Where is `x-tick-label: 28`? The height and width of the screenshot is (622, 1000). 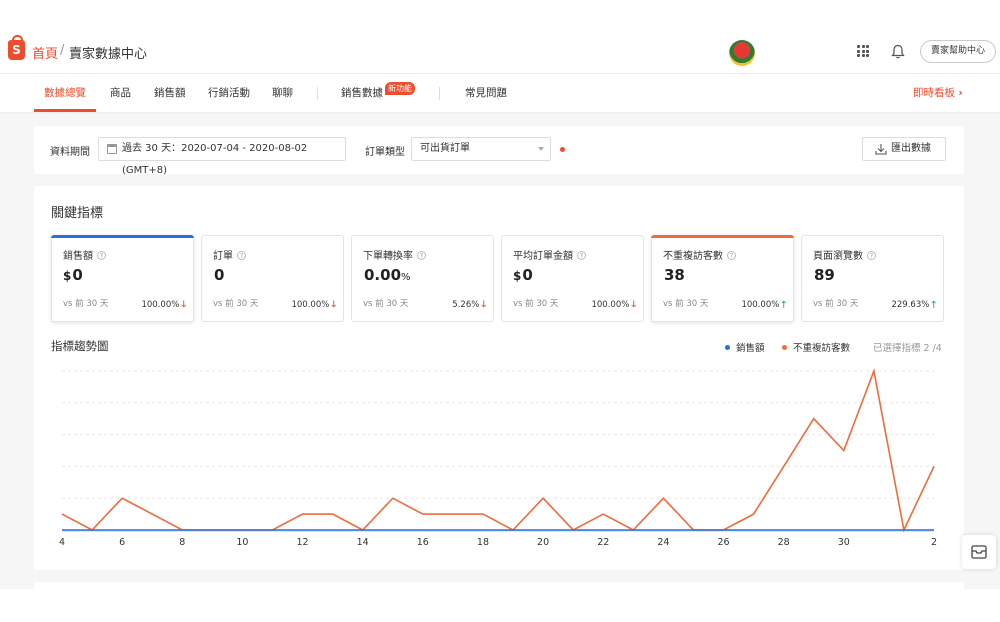
x-tick-label: 28 is located at coordinates (784, 542).